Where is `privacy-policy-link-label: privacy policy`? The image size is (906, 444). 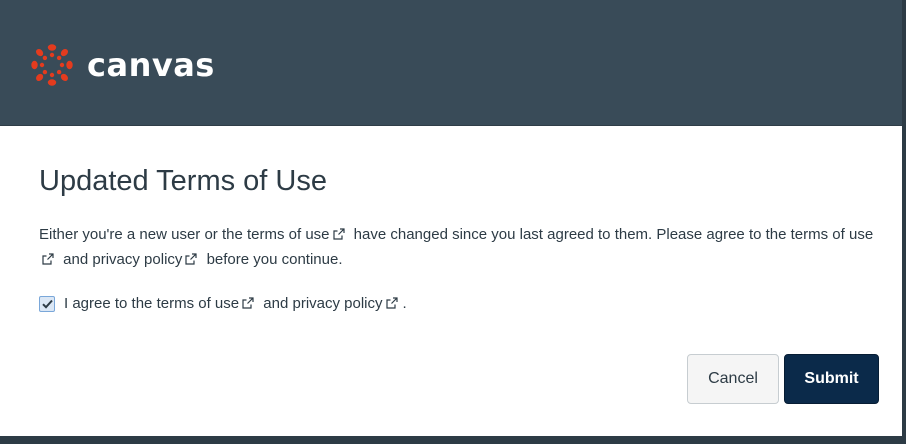
privacy-policy-link-label: privacy policy is located at coordinates (137, 259).